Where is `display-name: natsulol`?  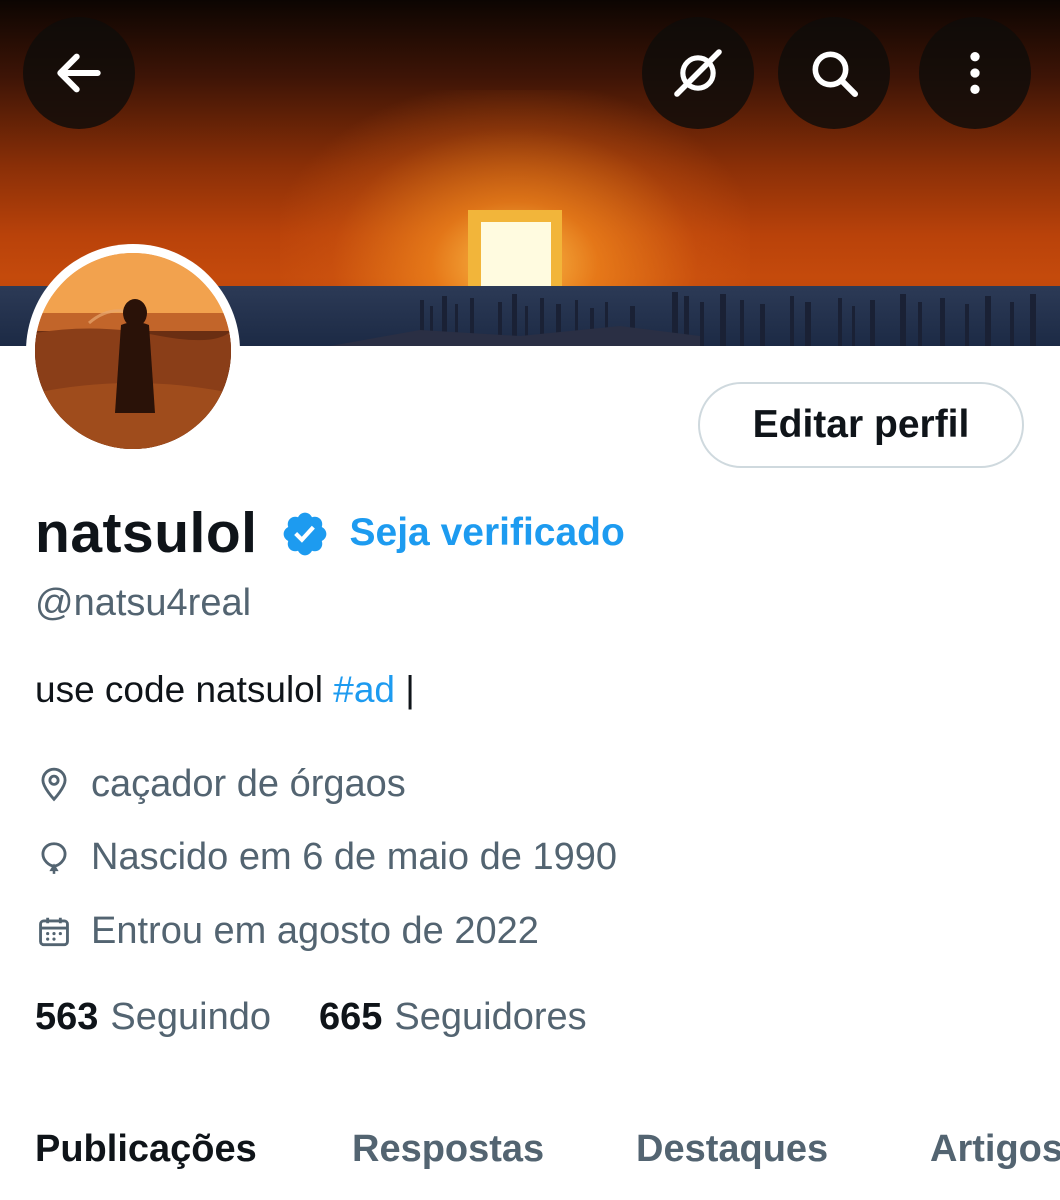 display-name: natsulol is located at coordinates (146, 533).